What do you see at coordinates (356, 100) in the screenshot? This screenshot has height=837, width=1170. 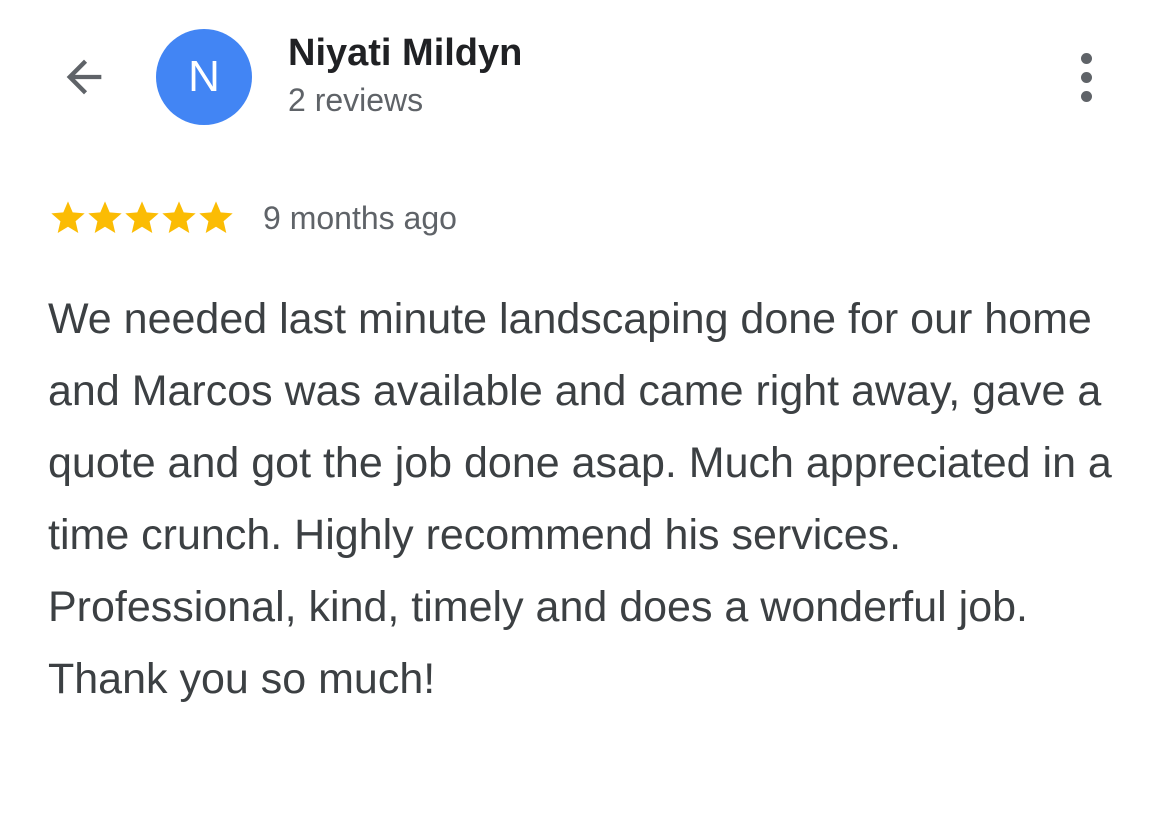 I see `review-count: 2 reviews` at bounding box center [356, 100].